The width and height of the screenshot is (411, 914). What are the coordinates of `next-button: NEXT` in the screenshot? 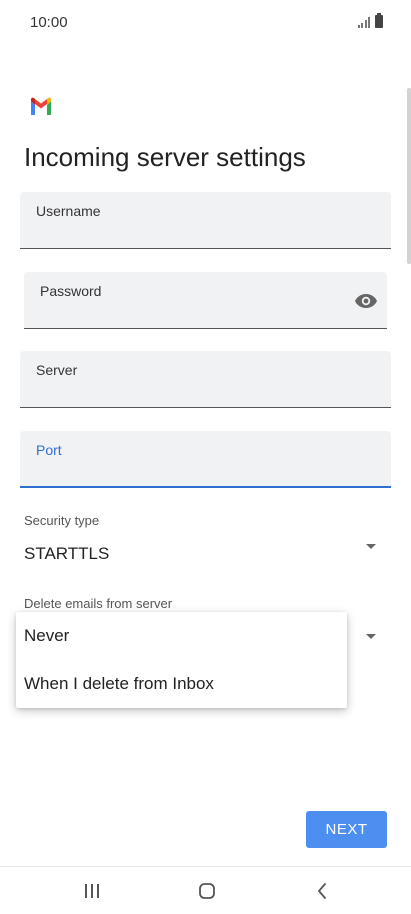 It's located at (346, 829).